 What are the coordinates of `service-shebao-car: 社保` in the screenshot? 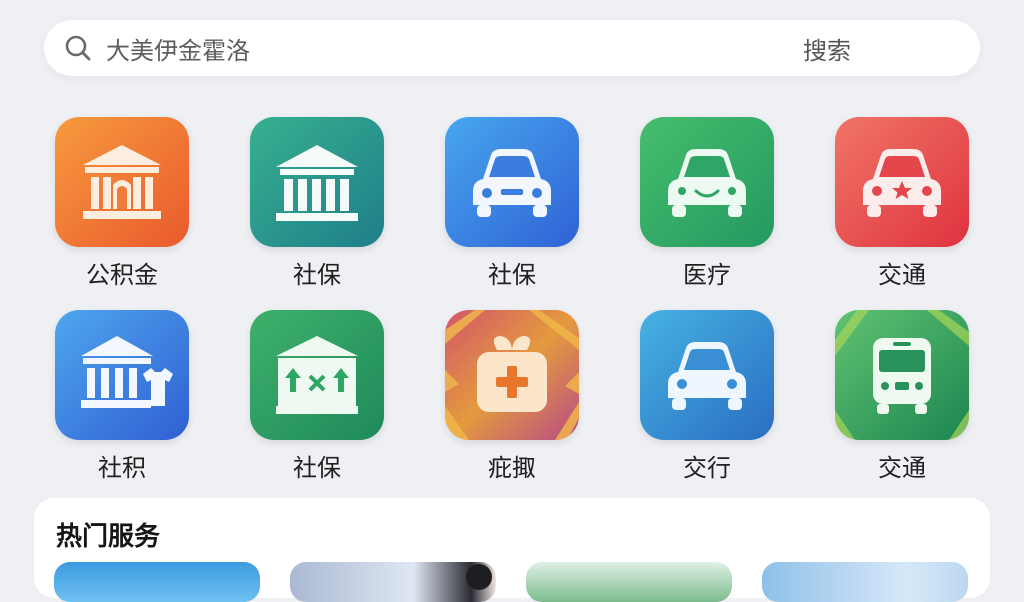 It's located at (510, 207).